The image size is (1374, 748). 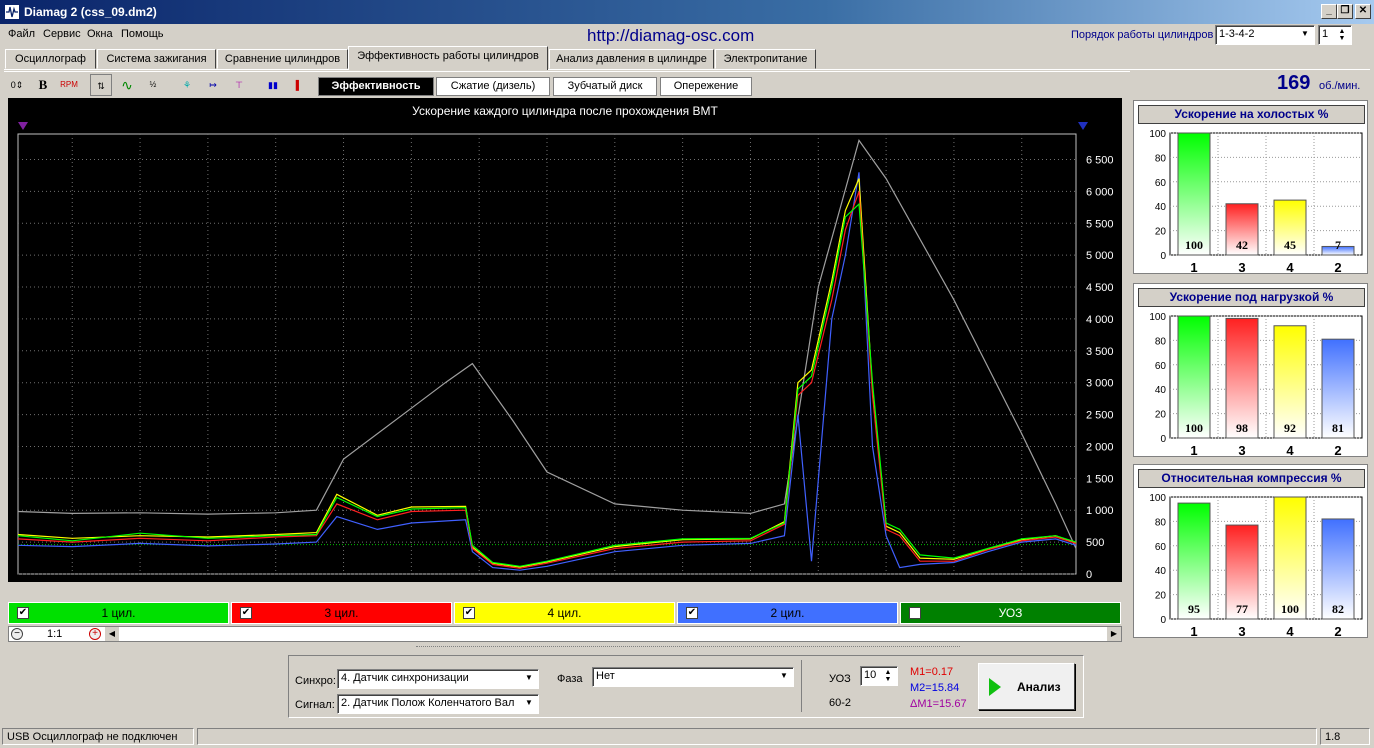 What do you see at coordinates (1100, 288) in the screenshot?
I see `y-tick-label: 4 500` at bounding box center [1100, 288].